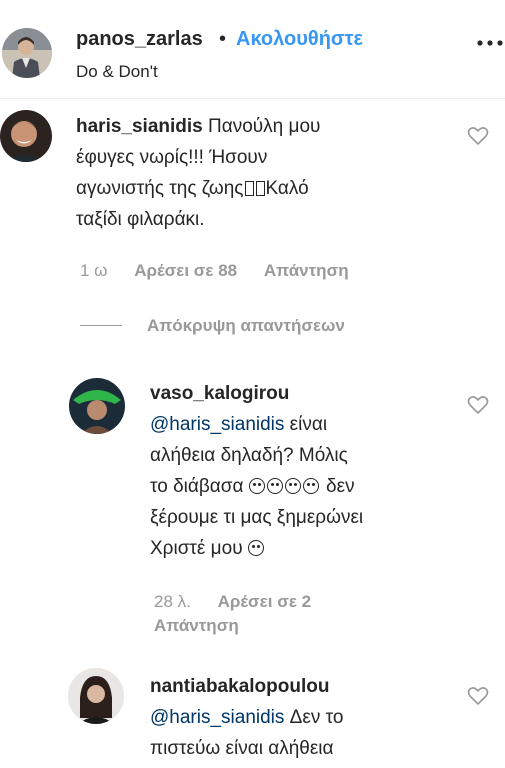 Image resolution: width=505 pixels, height=768 pixels. What do you see at coordinates (172, 157) in the screenshot?
I see `comment-text-line: έφυγες νωρίς!!! Ήσουν` at bounding box center [172, 157].